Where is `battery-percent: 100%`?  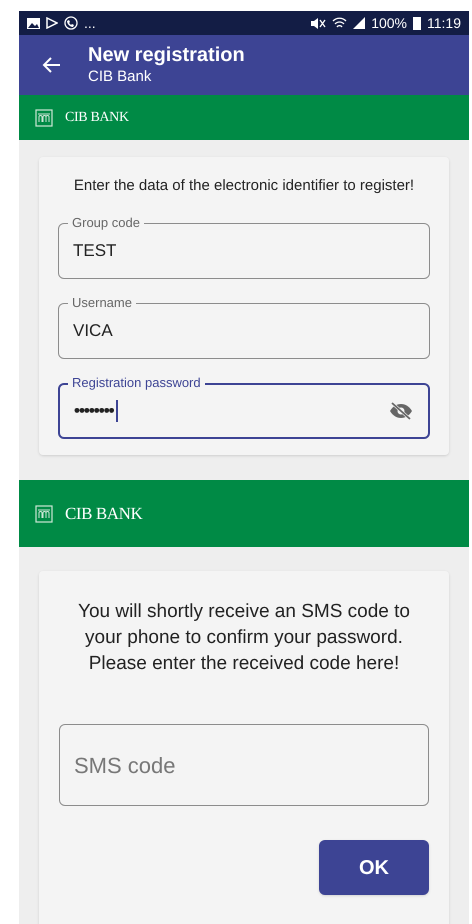 battery-percent: 100% is located at coordinates (389, 23).